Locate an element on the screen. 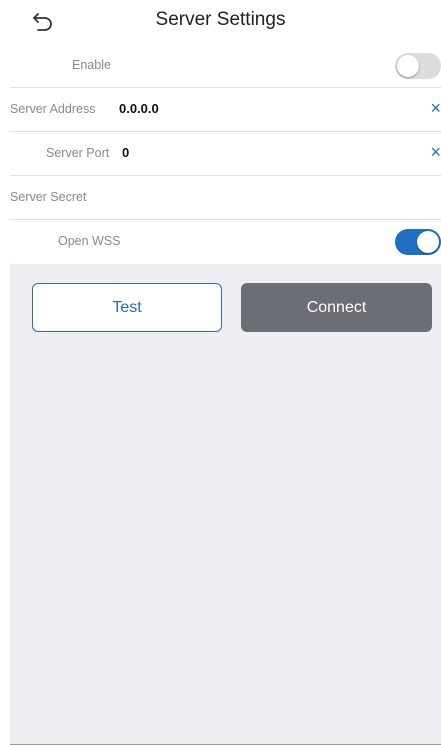  server-port-input: 0 is located at coordinates (125, 152).